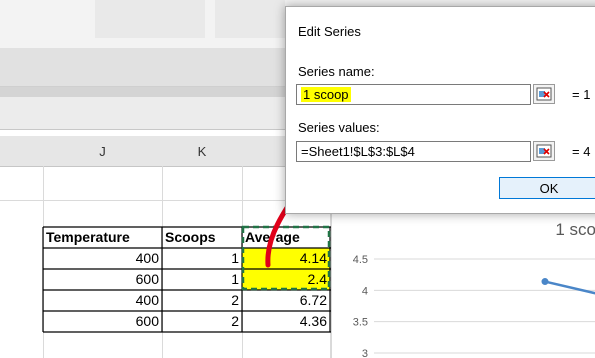 Image resolution: width=595 pixels, height=358 pixels. I want to click on formula-bar, so click(145, 113).